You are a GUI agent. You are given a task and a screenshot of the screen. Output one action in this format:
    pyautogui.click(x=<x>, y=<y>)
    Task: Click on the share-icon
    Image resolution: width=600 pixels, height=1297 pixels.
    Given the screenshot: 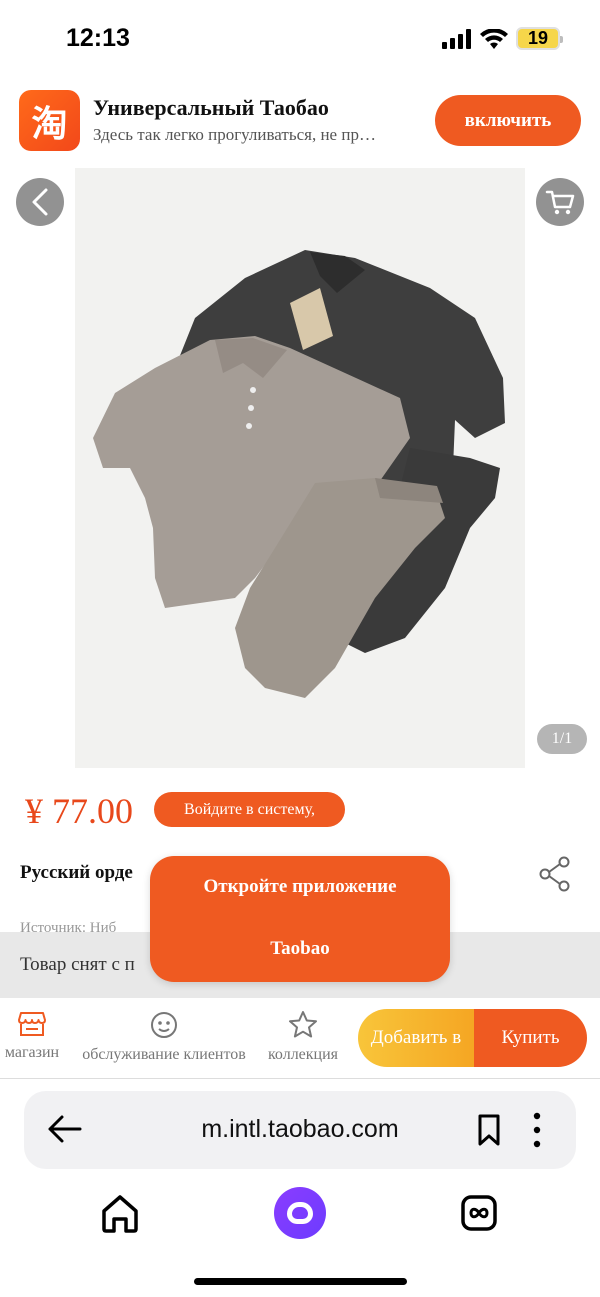 What is the action you would take?
    pyautogui.click(x=555, y=874)
    